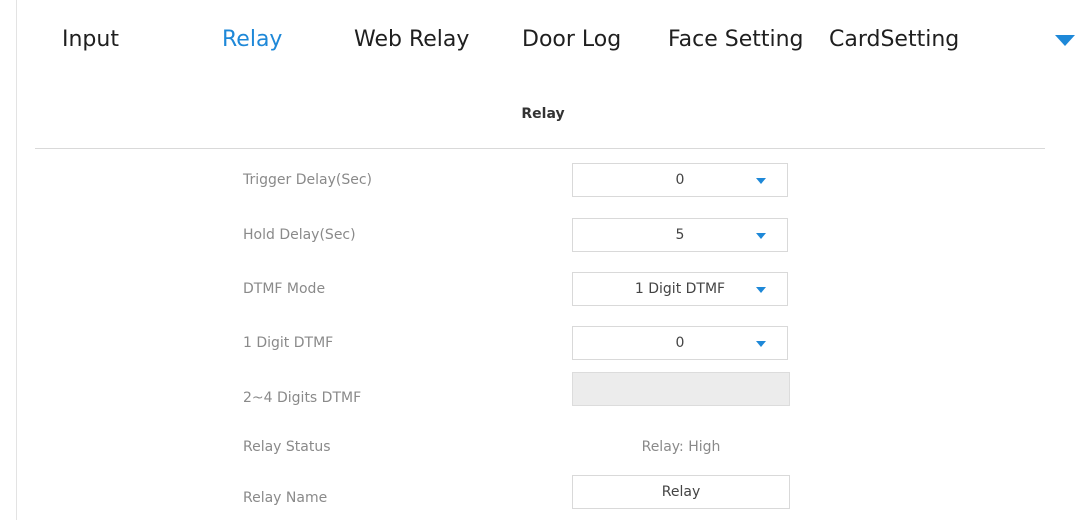  I want to click on relay-name-field, so click(681, 492).